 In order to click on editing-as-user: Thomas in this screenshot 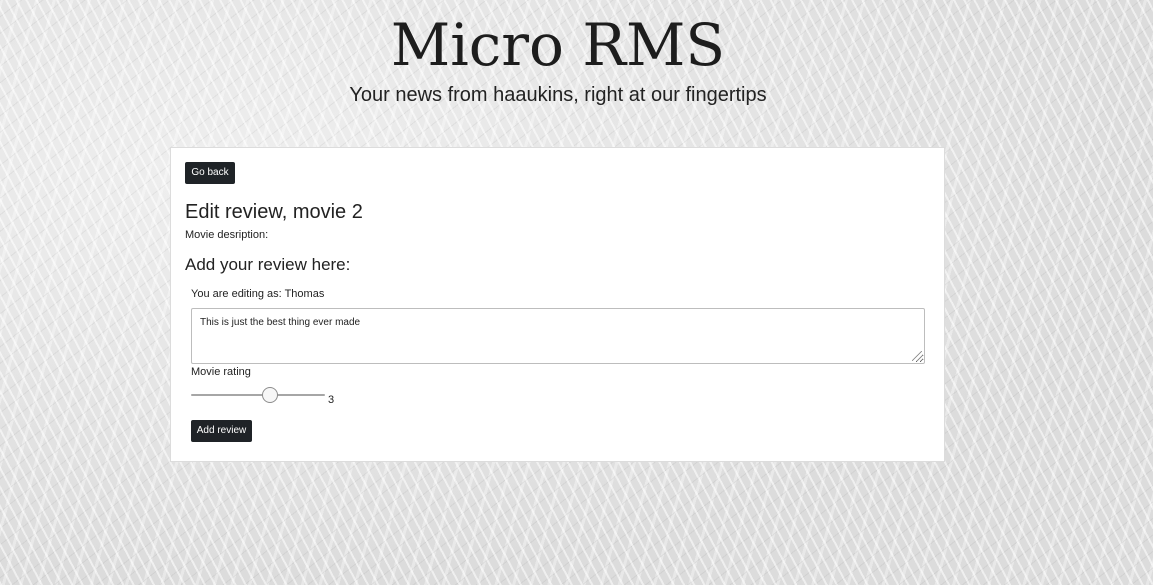, I will do `click(304, 294)`.